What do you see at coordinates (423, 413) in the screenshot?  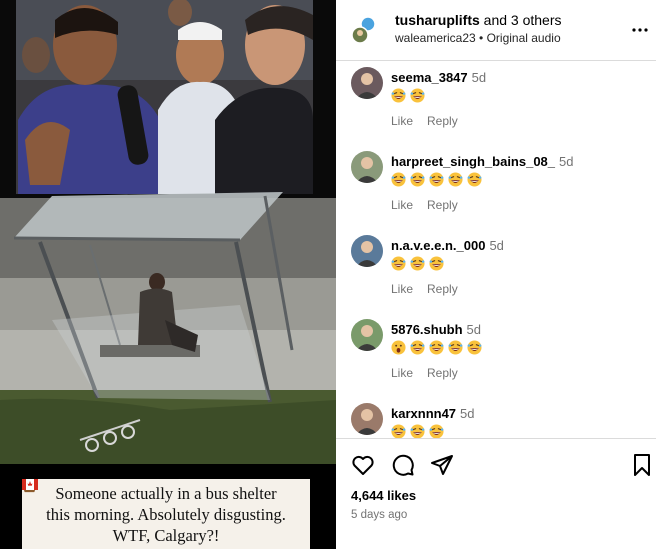 I see `comment-username-text: karxnnn47` at bounding box center [423, 413].